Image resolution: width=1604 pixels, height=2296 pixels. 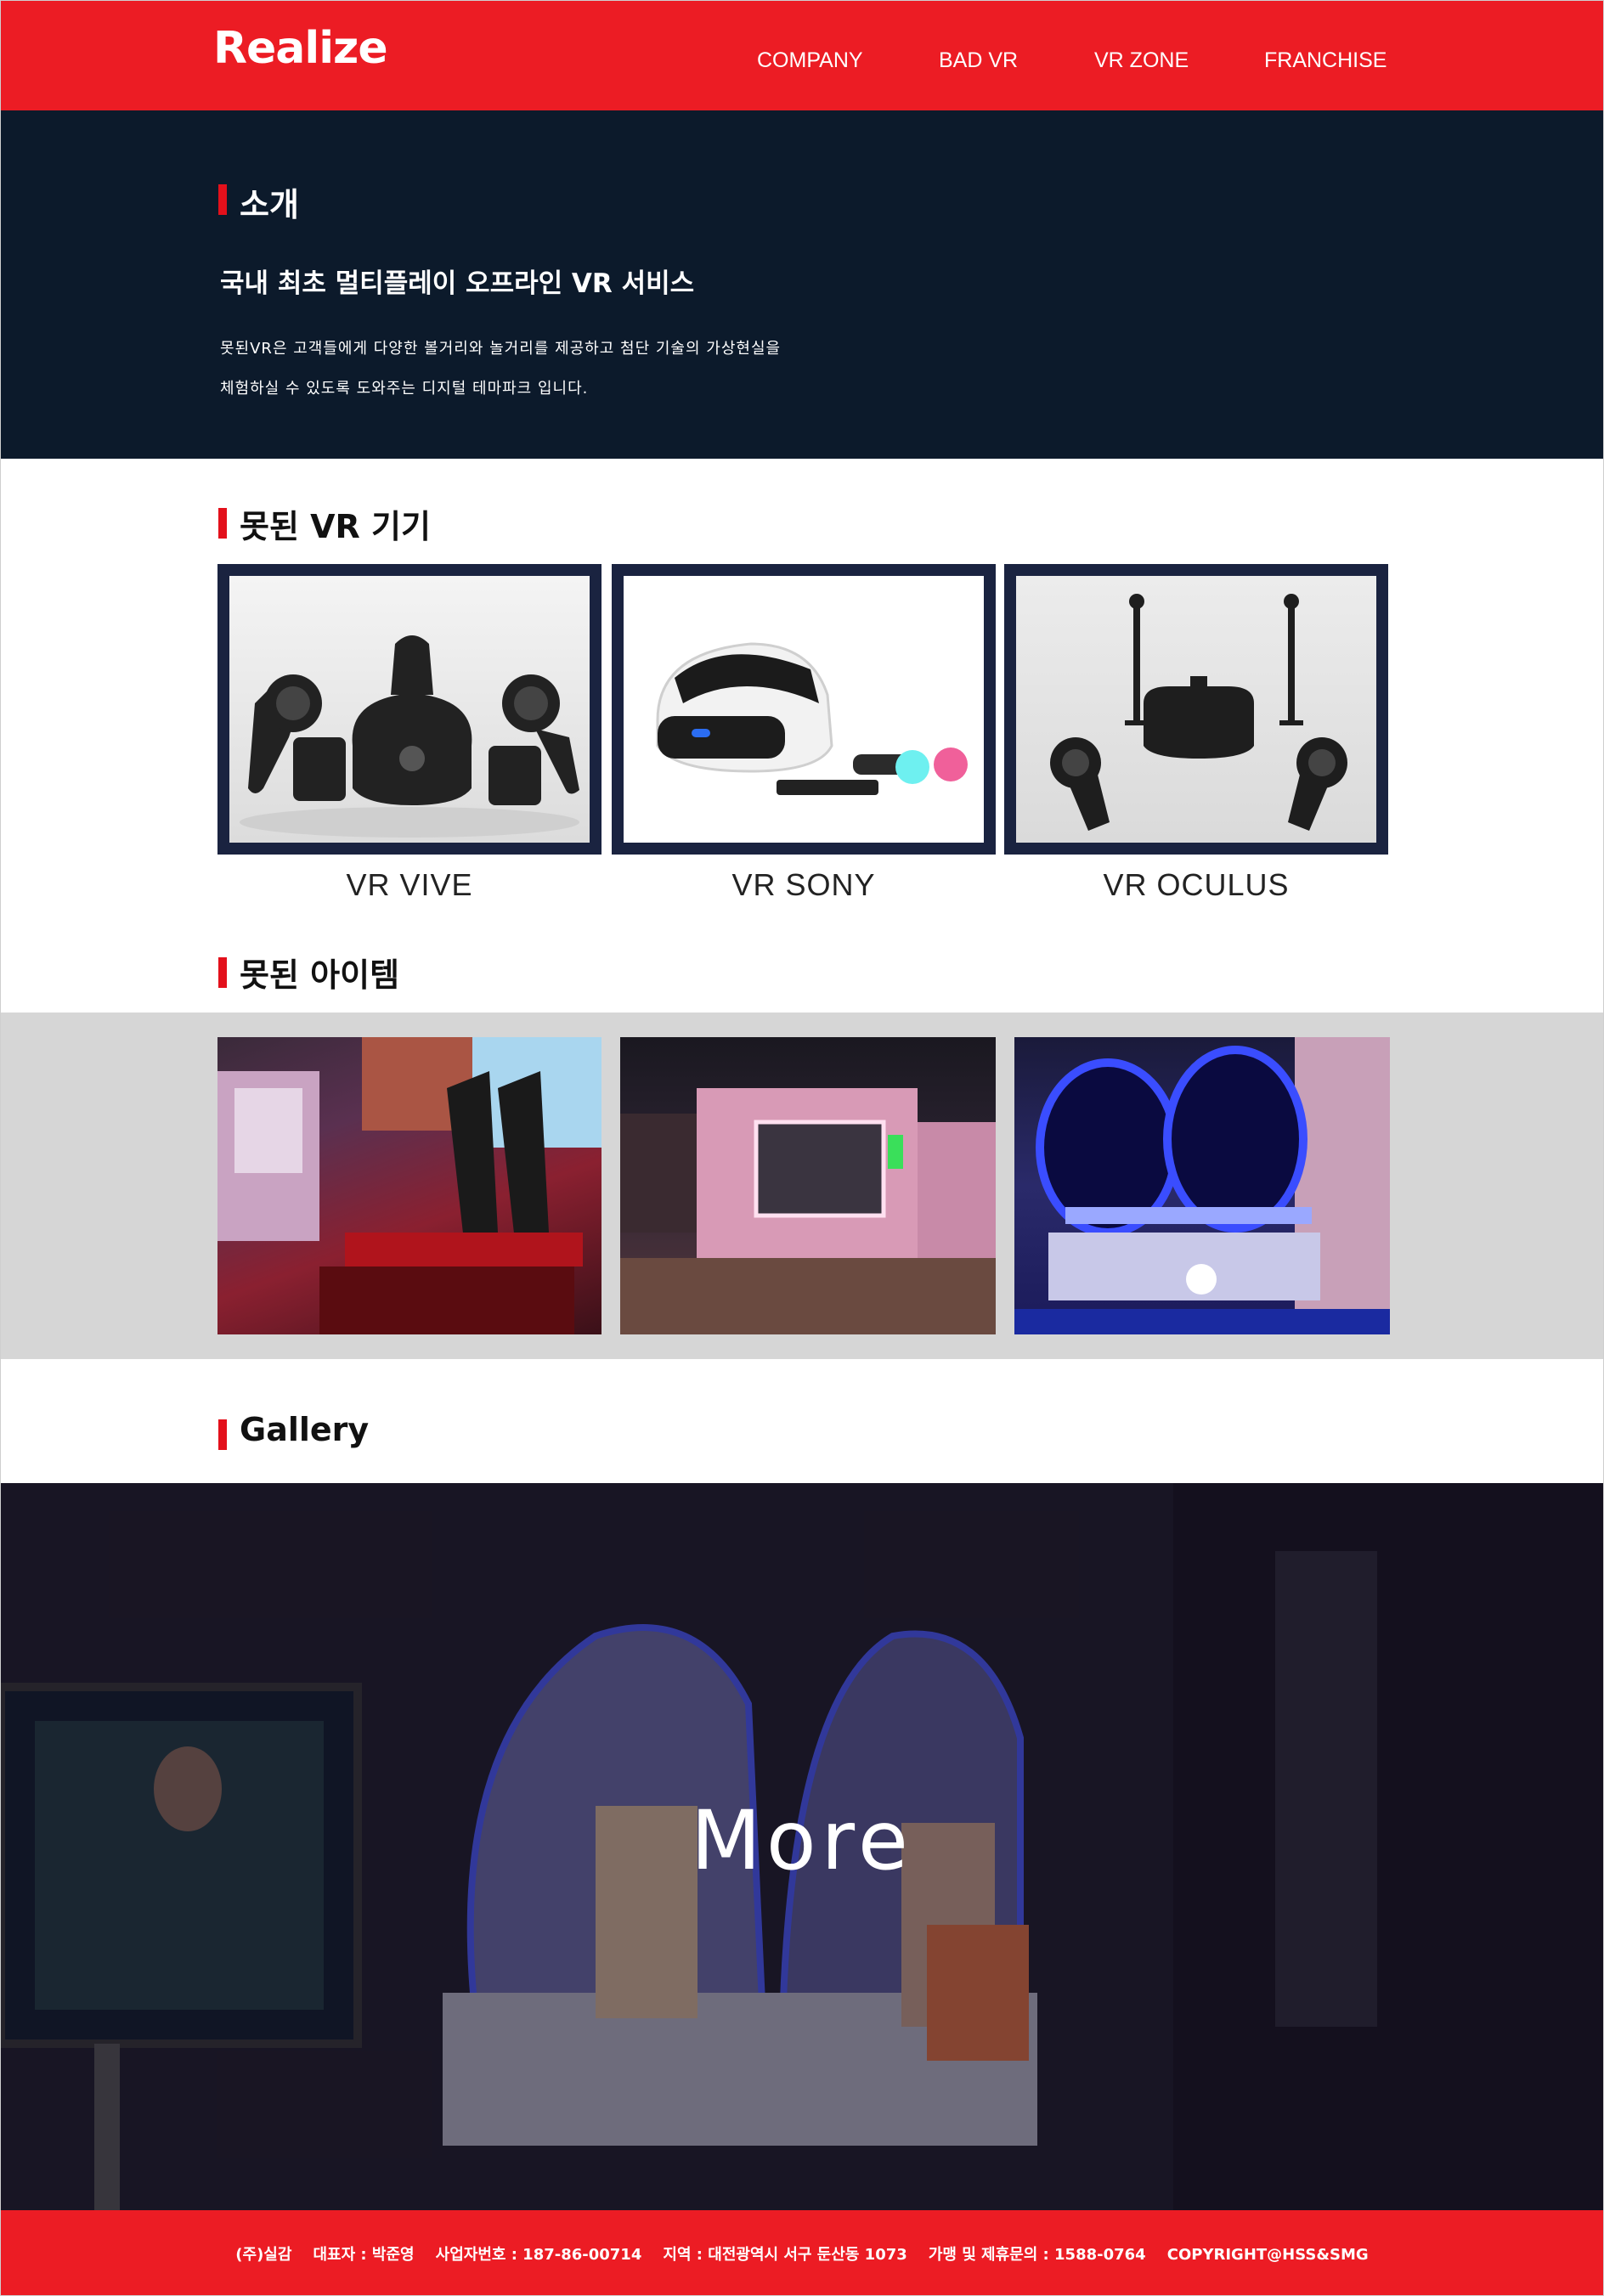 I want to click on device-card-vive, so click(x=409, y=709).